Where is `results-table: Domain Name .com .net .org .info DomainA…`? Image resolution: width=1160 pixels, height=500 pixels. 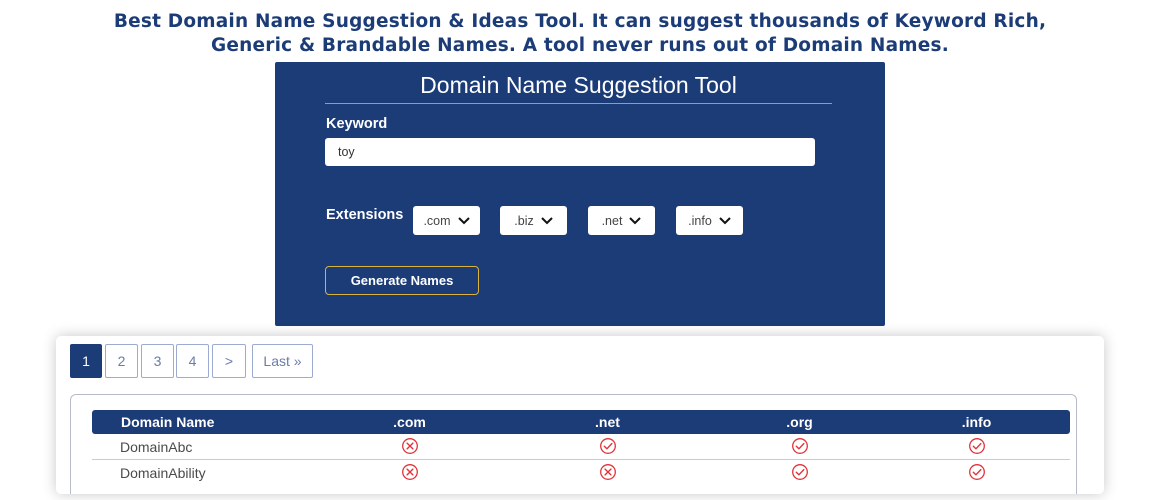
results-table: Domain Name .com .net .org .info DomainA… is located at coordinates (581, 447).